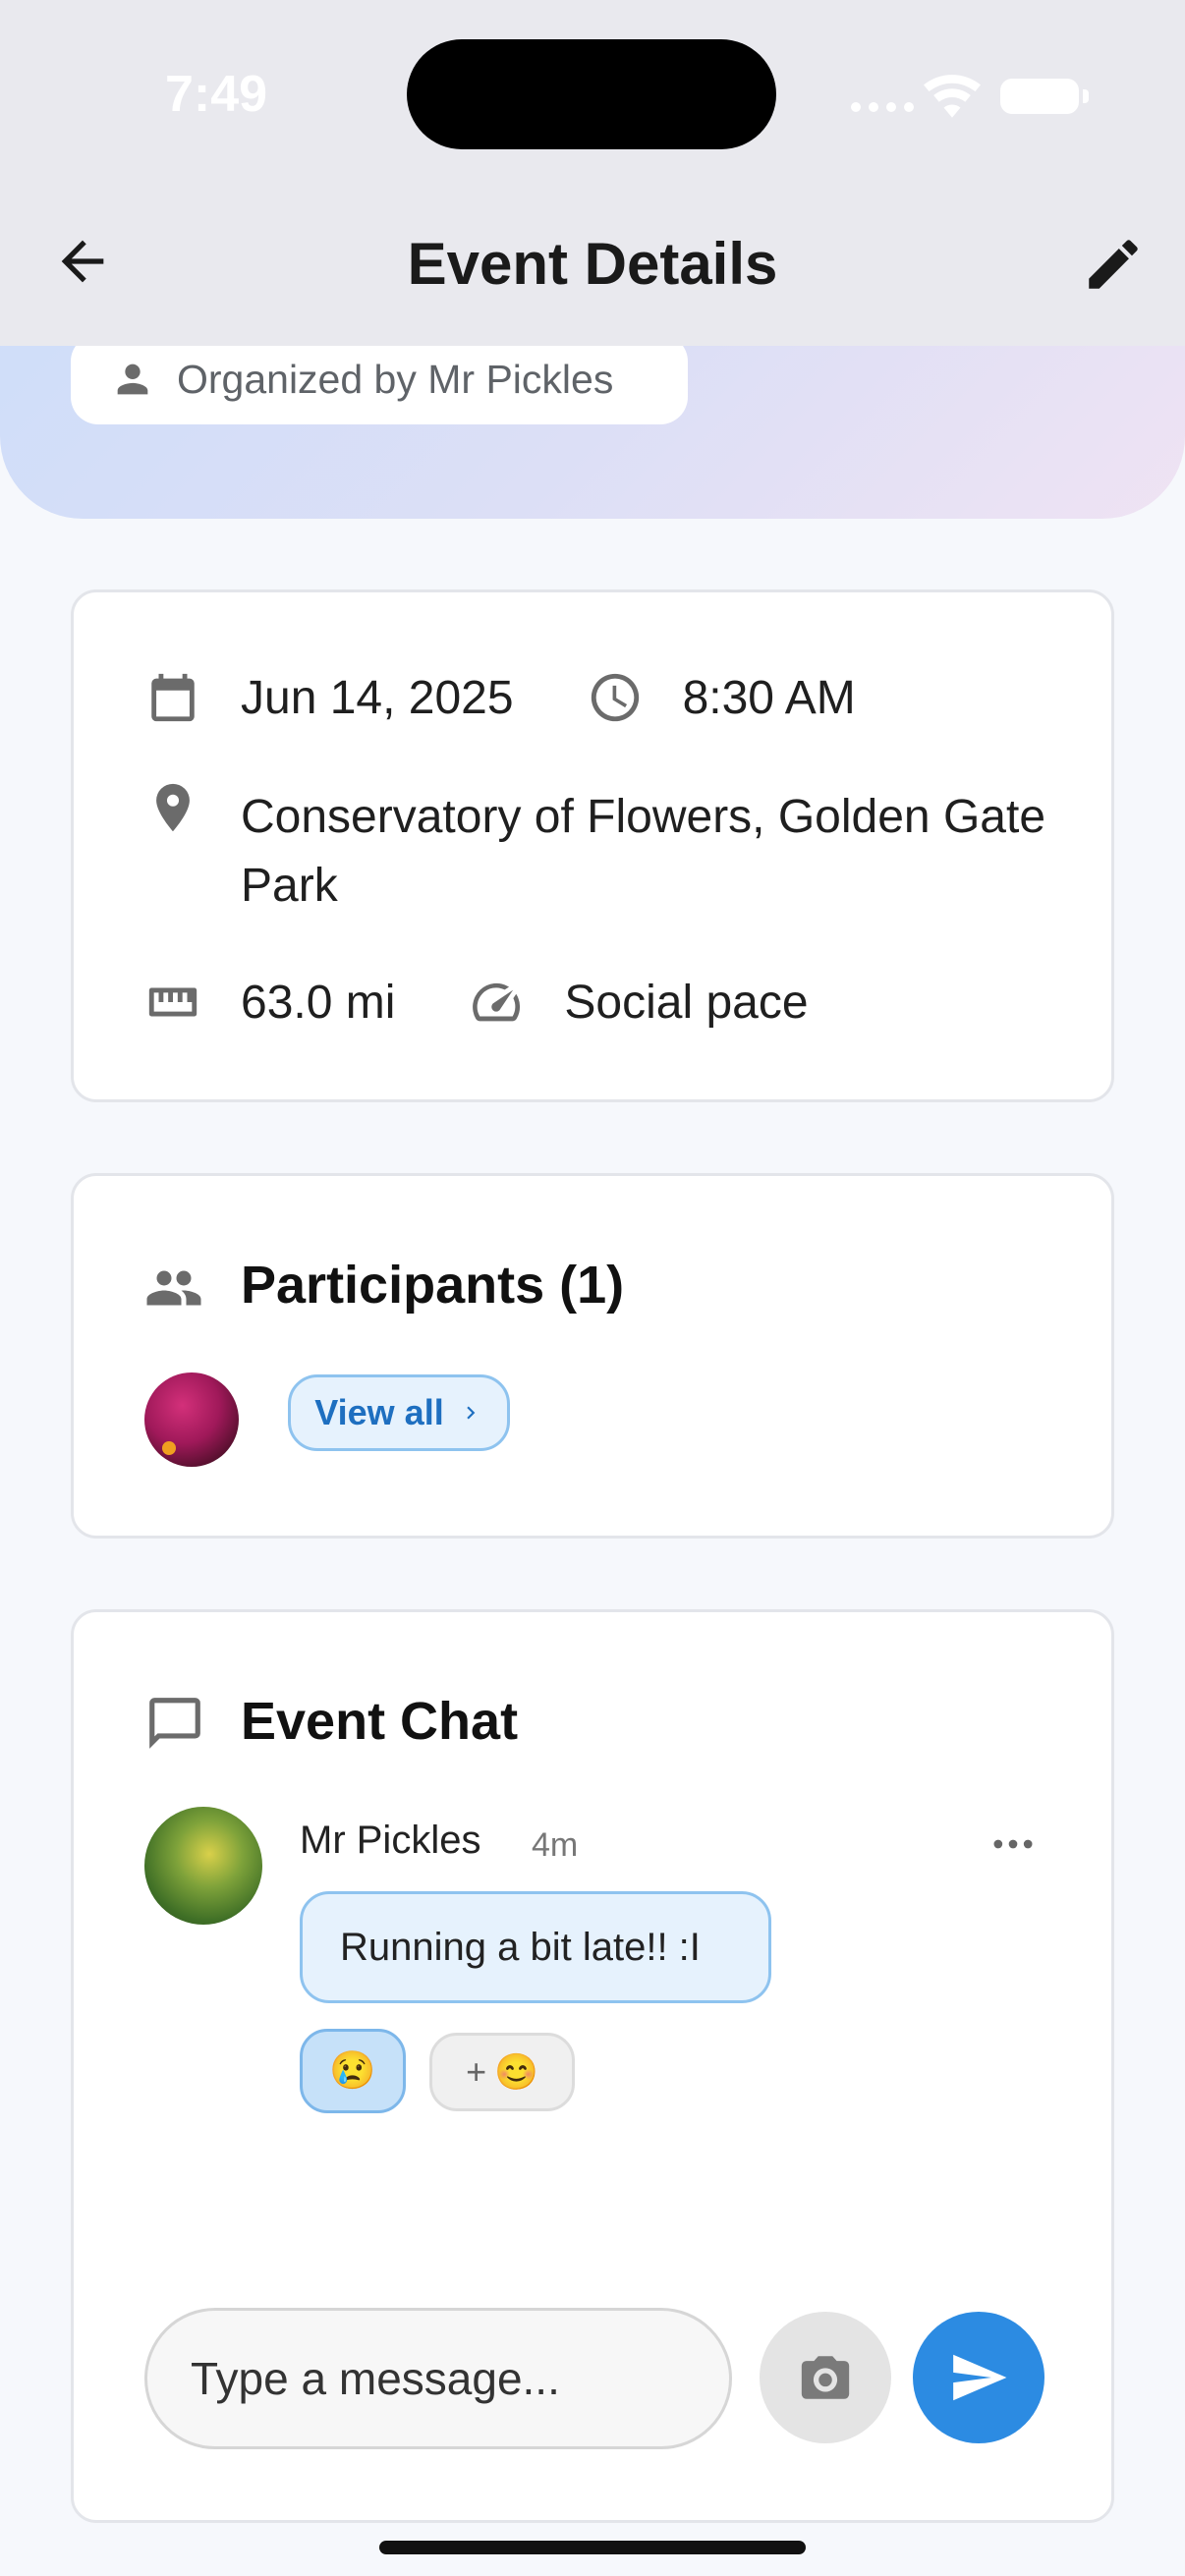 This screenshot has width=1185, height=2576. What do you see at coordinates (391, 1840) in the screenshot?
I see `message-author: Mr Pickles` at bounding box center [391, 1840].